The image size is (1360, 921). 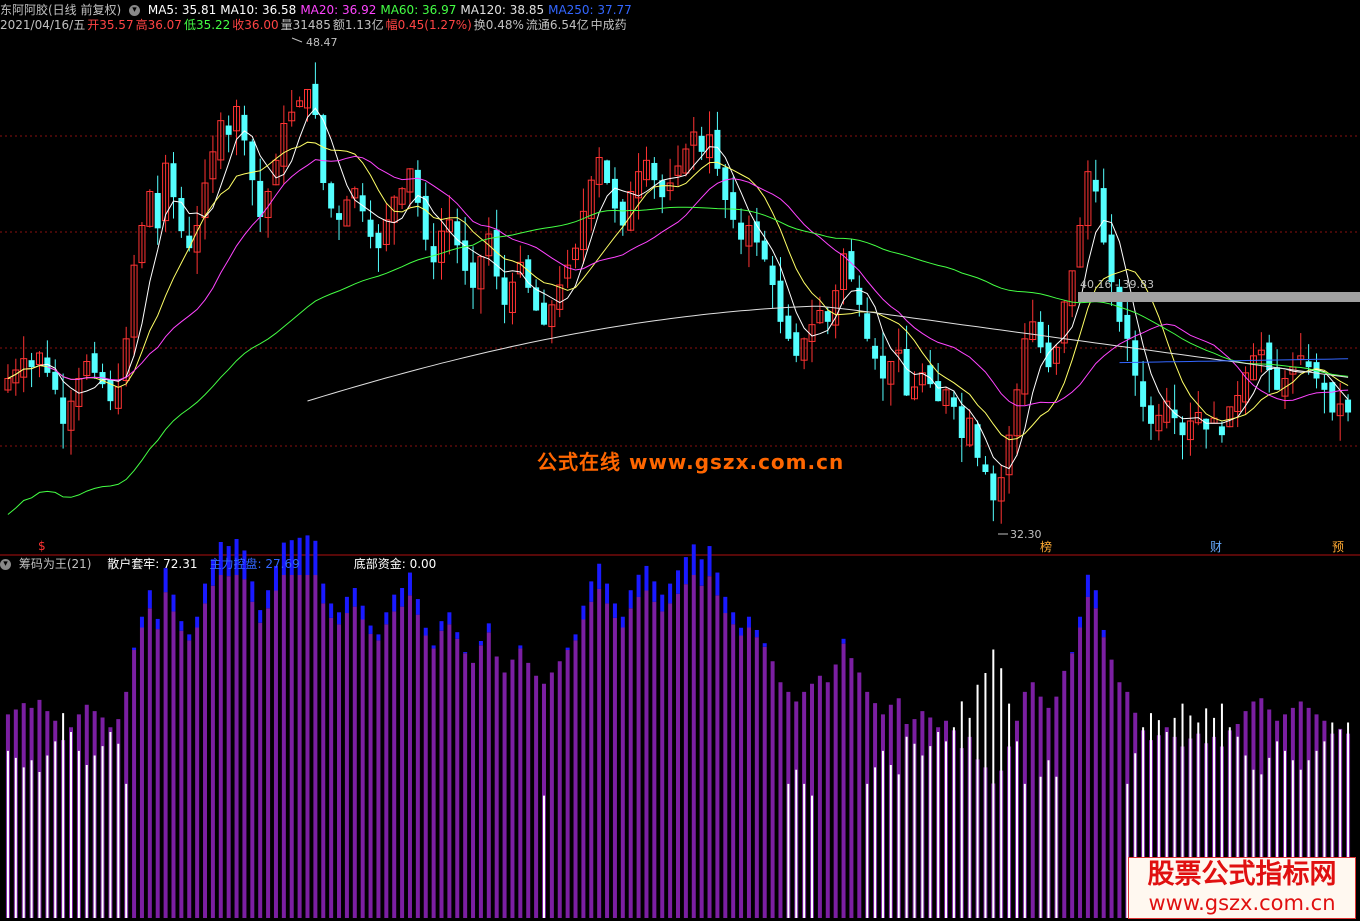 I want to click on watermark-center: 公式在线 www.gszx.com.cn, so click(x=691, y=462).